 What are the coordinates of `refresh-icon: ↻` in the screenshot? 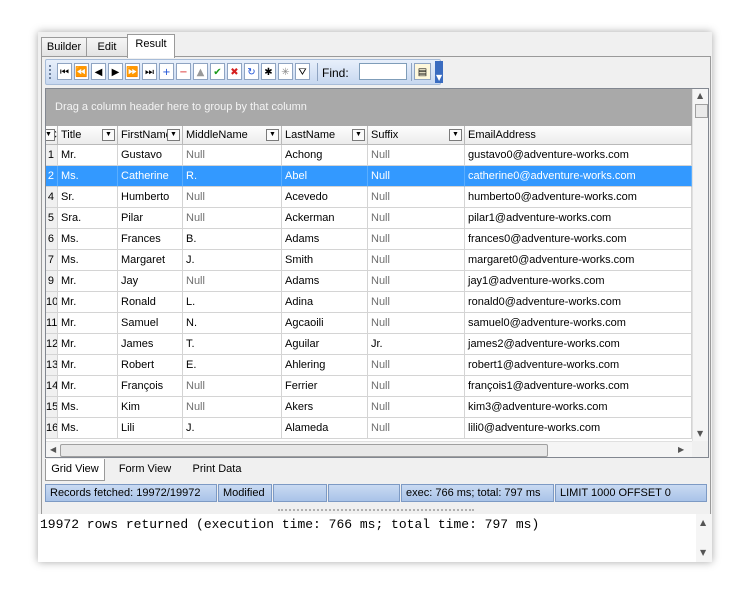 It's located at (251, 71).